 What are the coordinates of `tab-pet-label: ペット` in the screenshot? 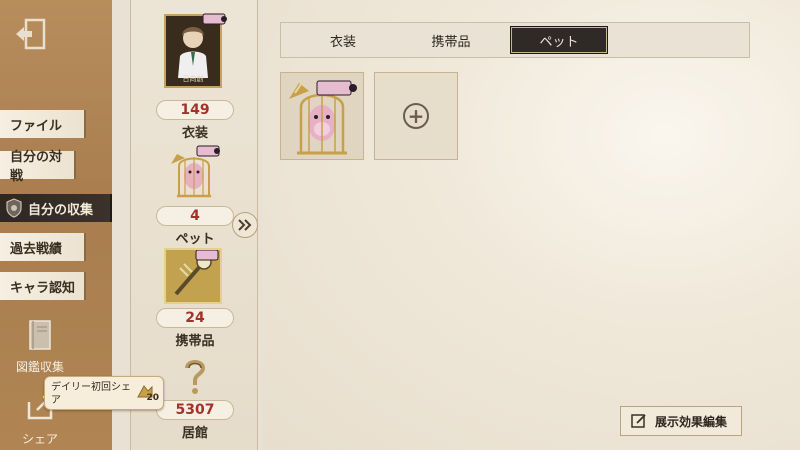 It's located at (559, 42).